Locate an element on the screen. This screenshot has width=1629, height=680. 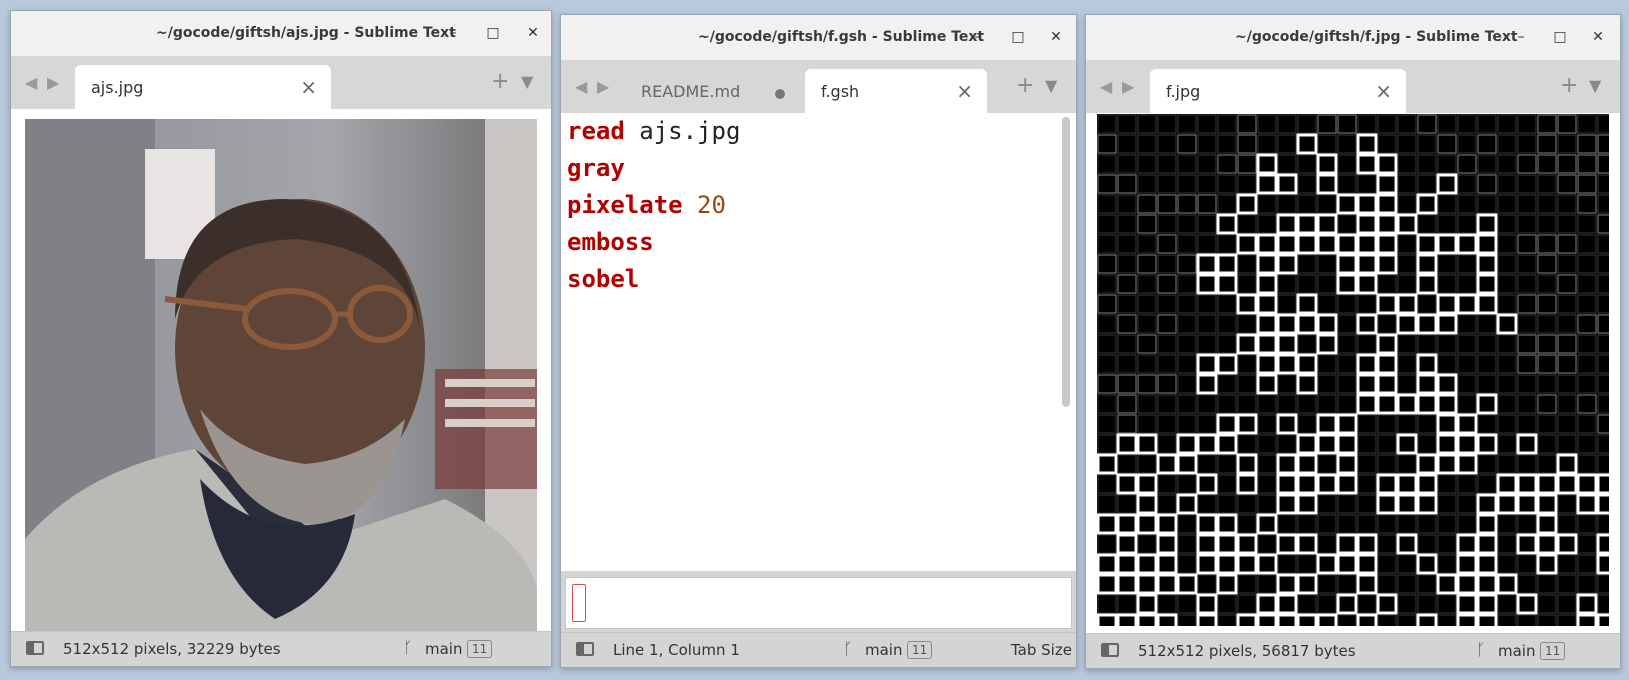
code-line: pixelate 20 is located at coordinates (646, 205).